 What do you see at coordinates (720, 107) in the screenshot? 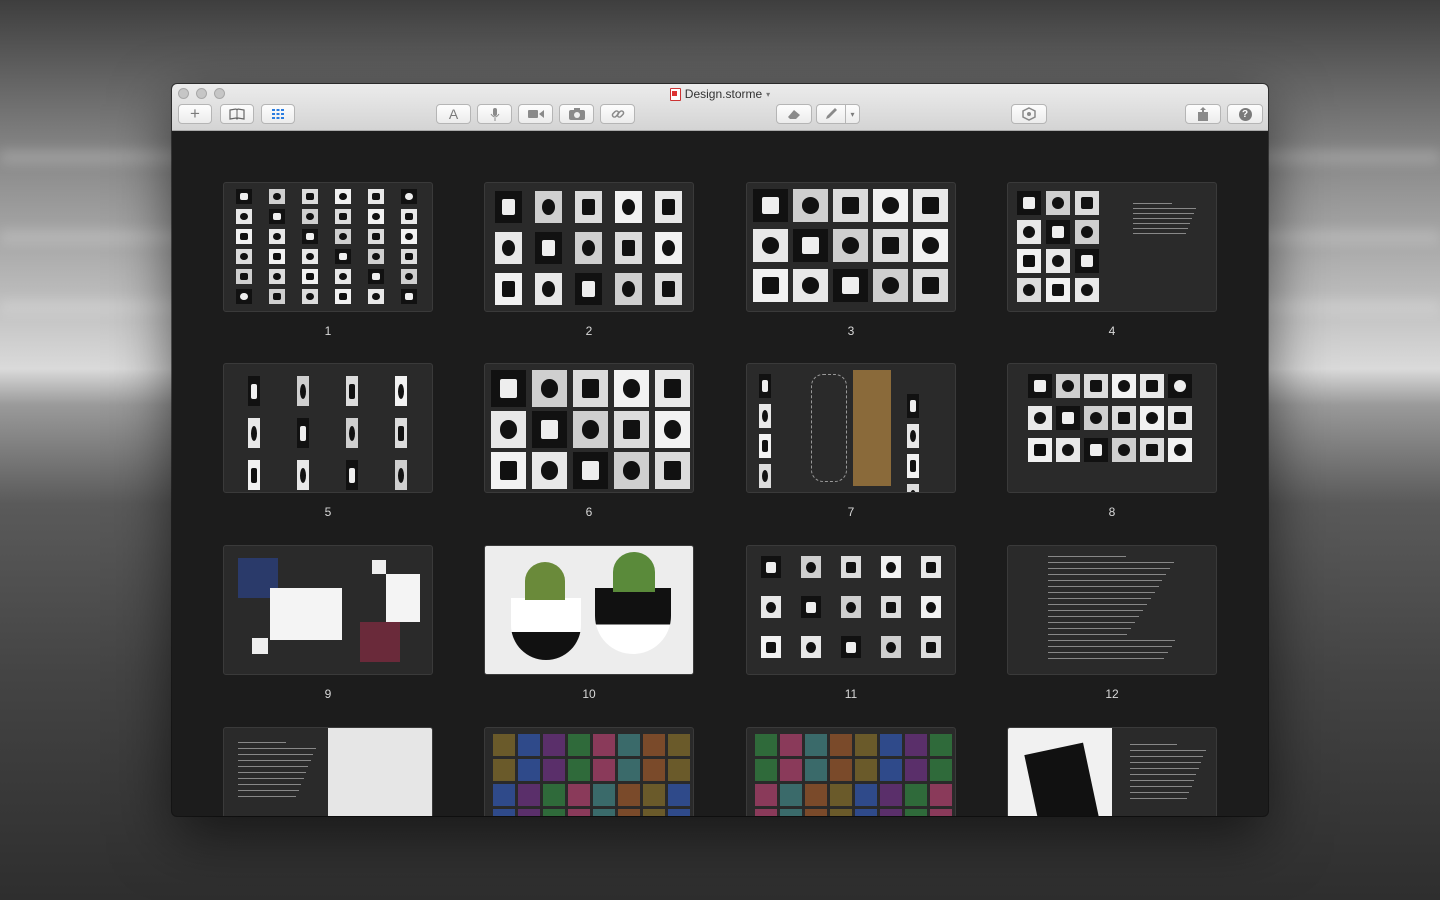
I see `title-bar: Design.storme ▾ + A ▾ ?` at bounding box center [720, 107].